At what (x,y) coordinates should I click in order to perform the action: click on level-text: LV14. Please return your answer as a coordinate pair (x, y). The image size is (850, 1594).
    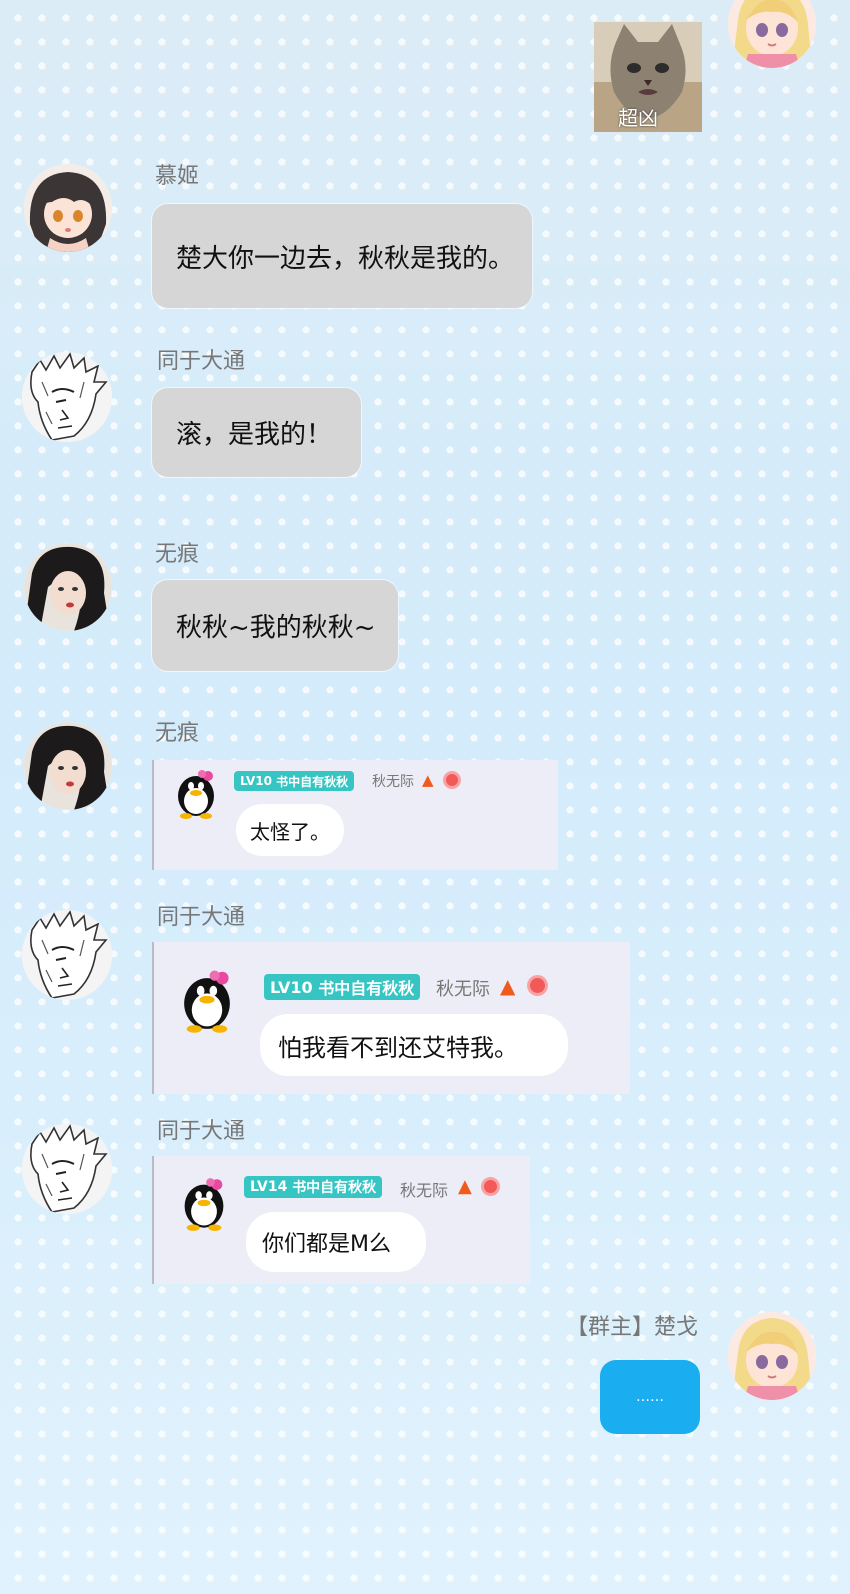
    Looking at the image, I should click on (269, 1187).